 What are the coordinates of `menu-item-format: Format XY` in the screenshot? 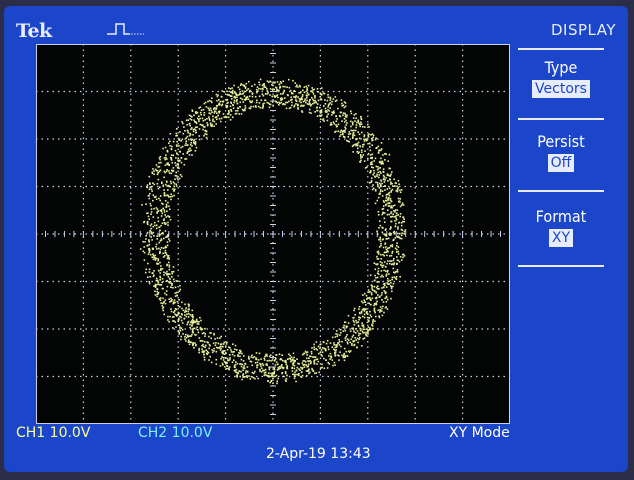 It's located at (561, 227).